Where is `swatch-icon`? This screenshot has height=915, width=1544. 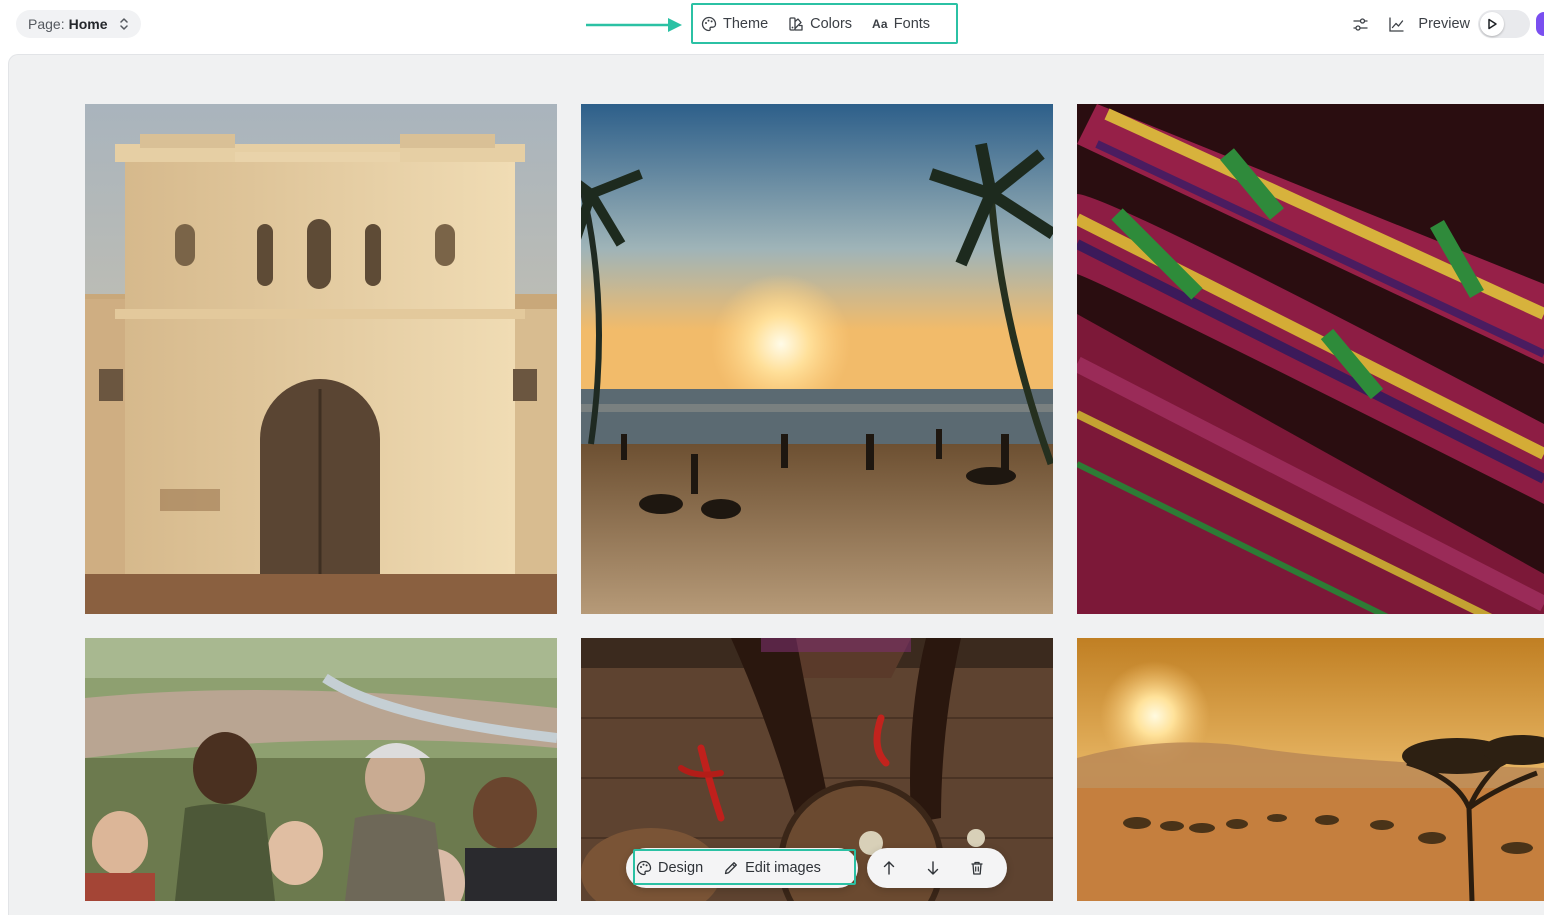
swatch-icon is located at coordinates (796, 24).